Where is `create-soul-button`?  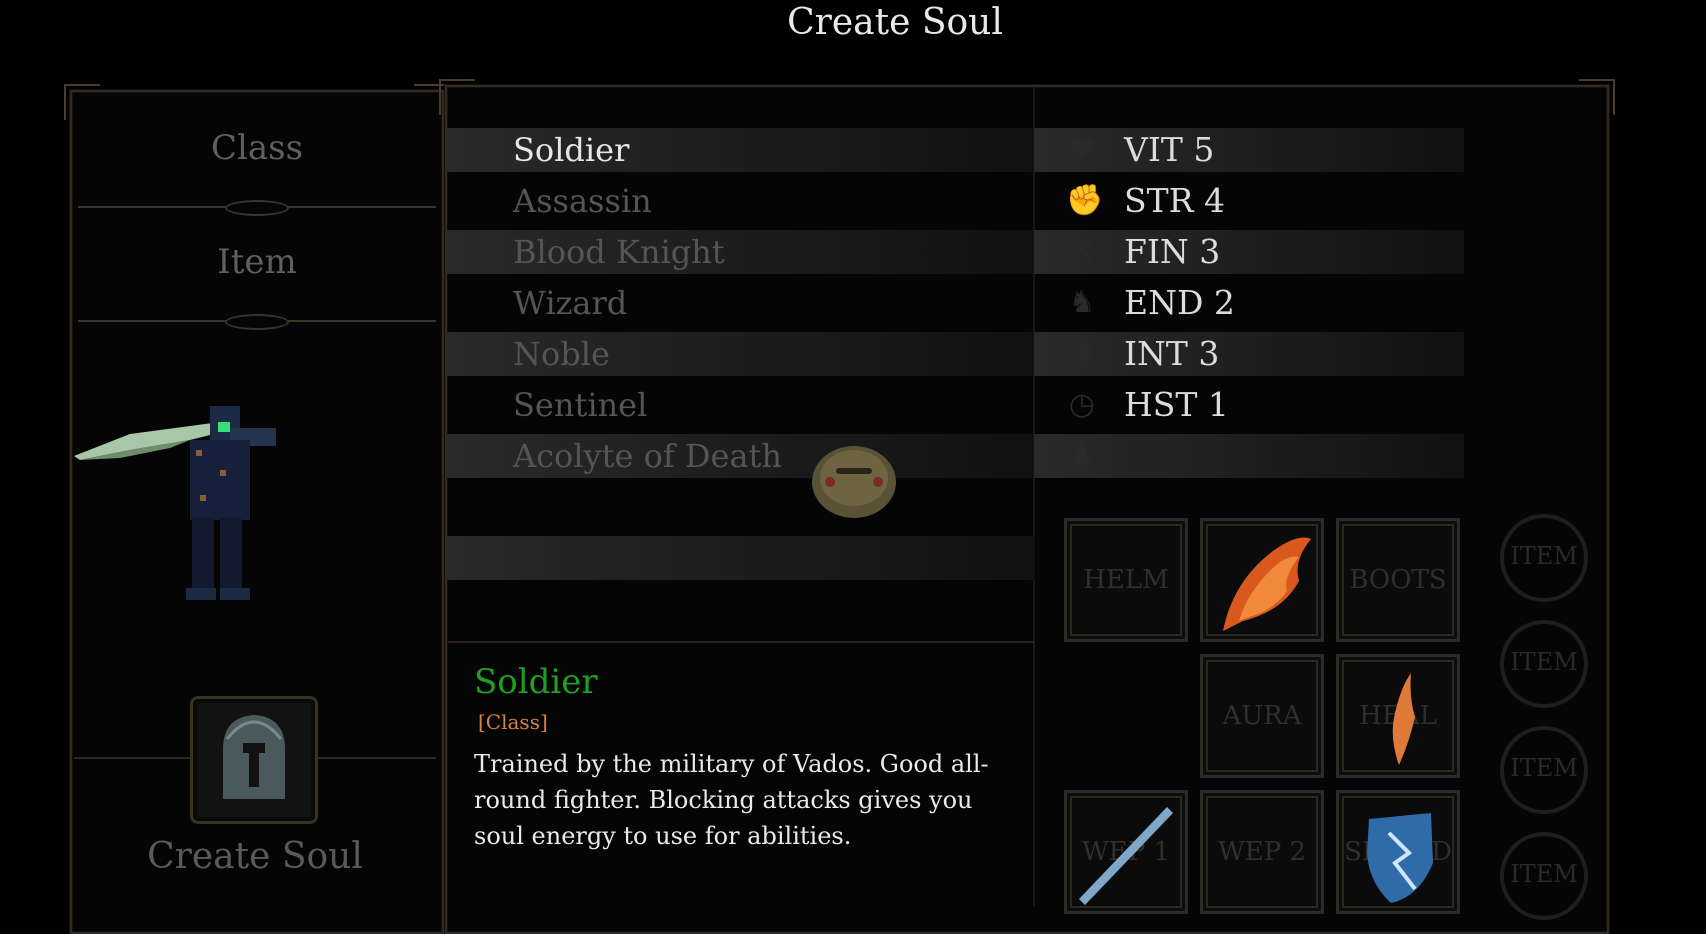
create-soul-button is located at coordinates (254, 760).